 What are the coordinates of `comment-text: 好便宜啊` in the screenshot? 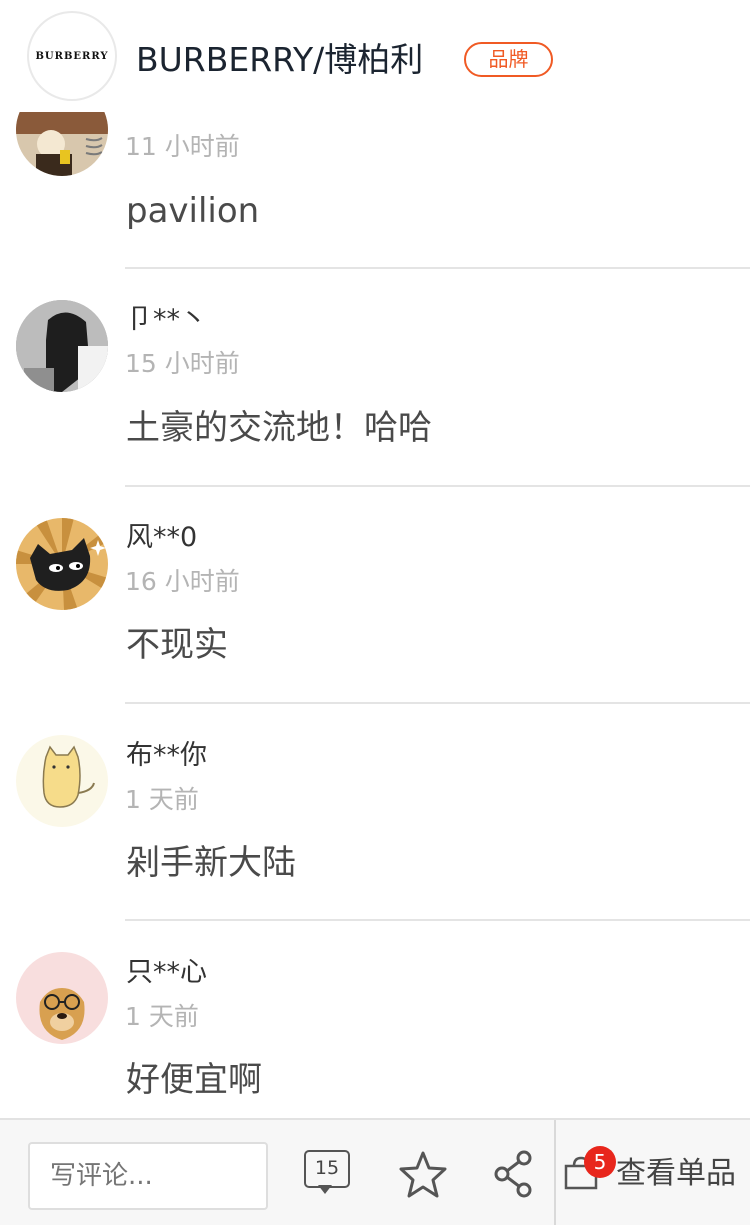 It's located at (194, 1080).